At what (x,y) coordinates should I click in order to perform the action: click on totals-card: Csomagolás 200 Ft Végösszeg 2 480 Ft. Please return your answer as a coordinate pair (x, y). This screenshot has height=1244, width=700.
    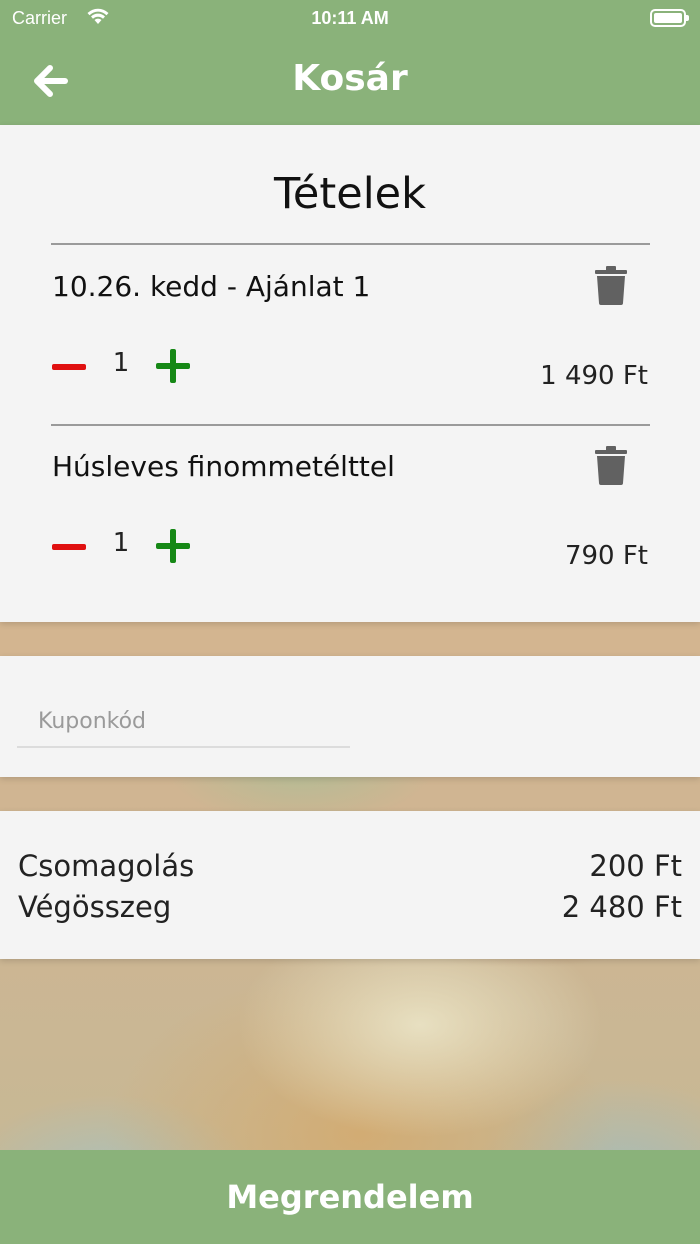
    Looking at the image, I should click on (350, 885).